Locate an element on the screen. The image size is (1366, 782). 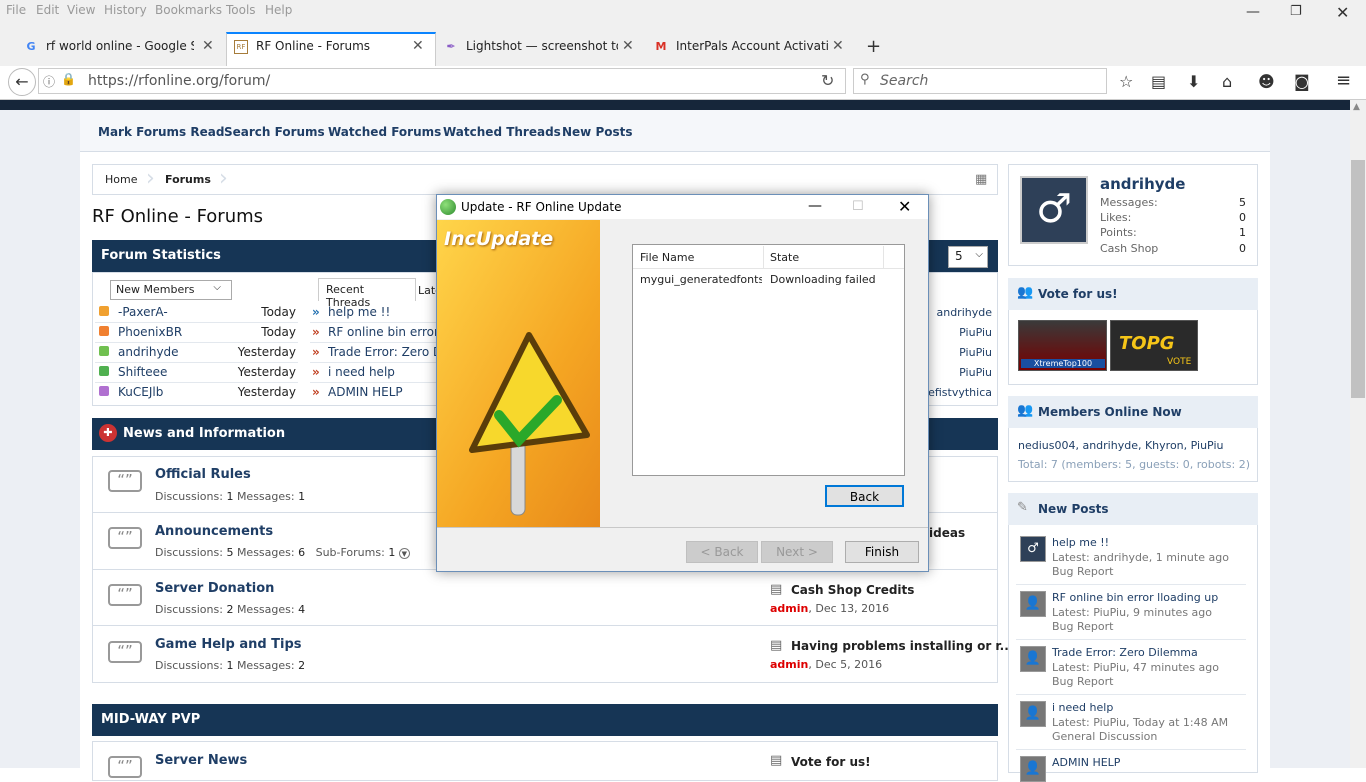
topg-banner: TOPG VOTE is located at coordinates (1154, 345).